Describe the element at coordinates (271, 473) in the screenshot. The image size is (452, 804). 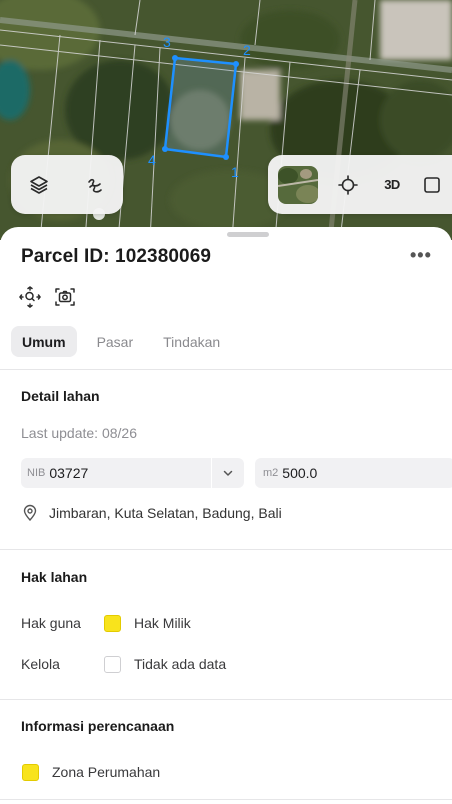
I see `area-unit-prefix: m2` at that location.